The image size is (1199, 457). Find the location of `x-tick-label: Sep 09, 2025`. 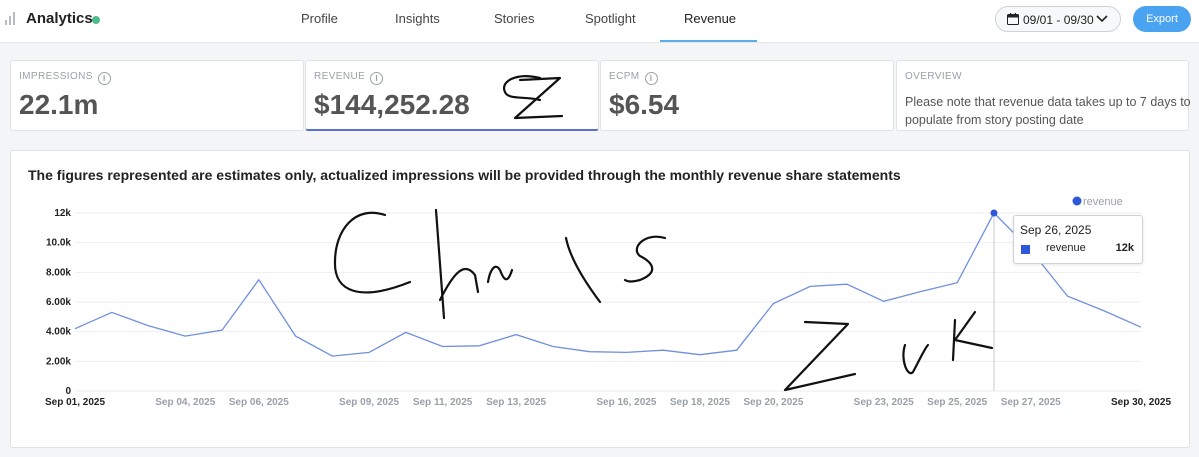

x-tick-label: Sep 09, 2025 is located at coordinates (369, 402).